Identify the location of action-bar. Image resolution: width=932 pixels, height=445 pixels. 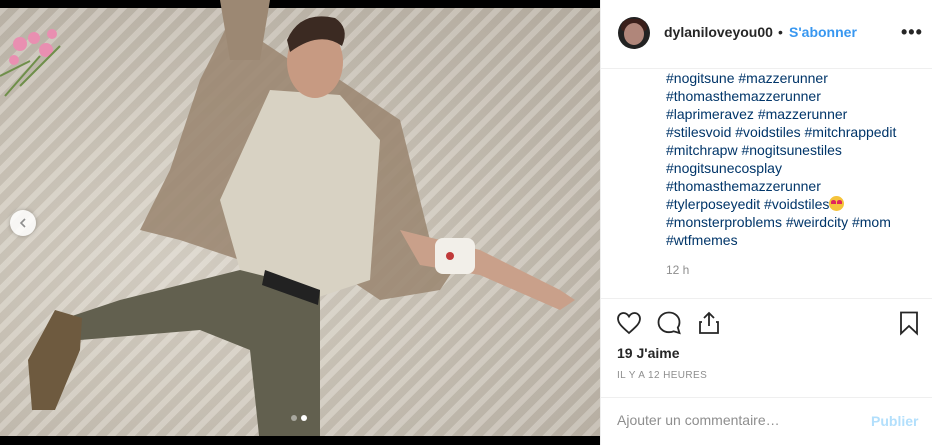
(766, 323).